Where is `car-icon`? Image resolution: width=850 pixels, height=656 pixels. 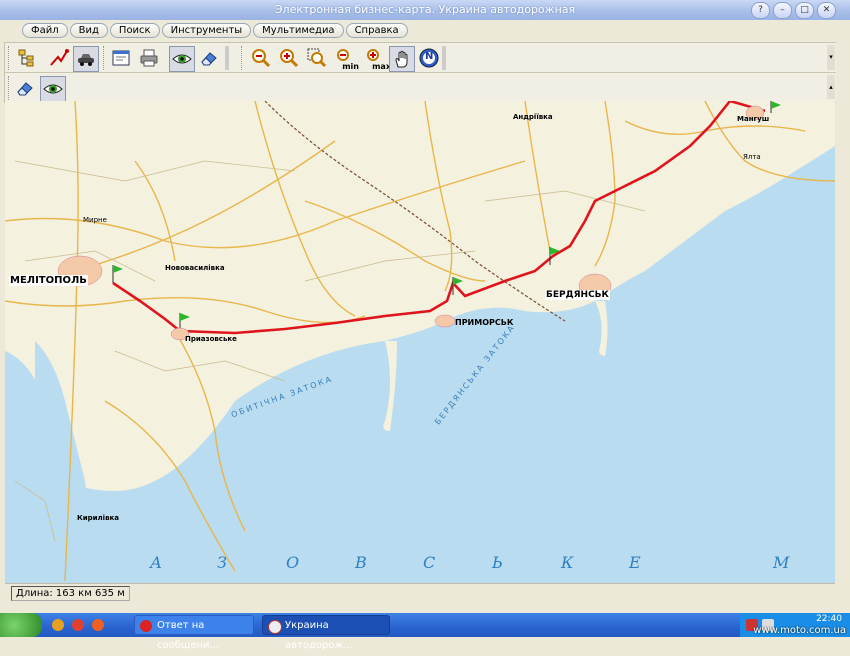 car-icon is located at coordinates (86, 60).